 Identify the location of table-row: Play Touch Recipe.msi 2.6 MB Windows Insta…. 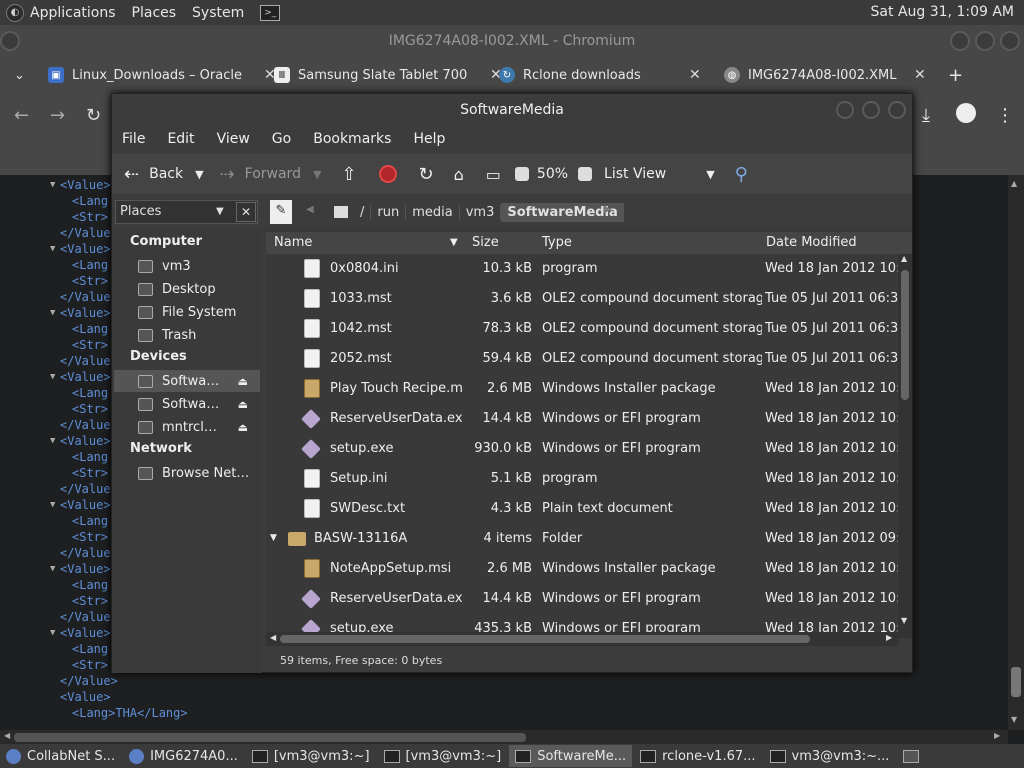
(582, 389).